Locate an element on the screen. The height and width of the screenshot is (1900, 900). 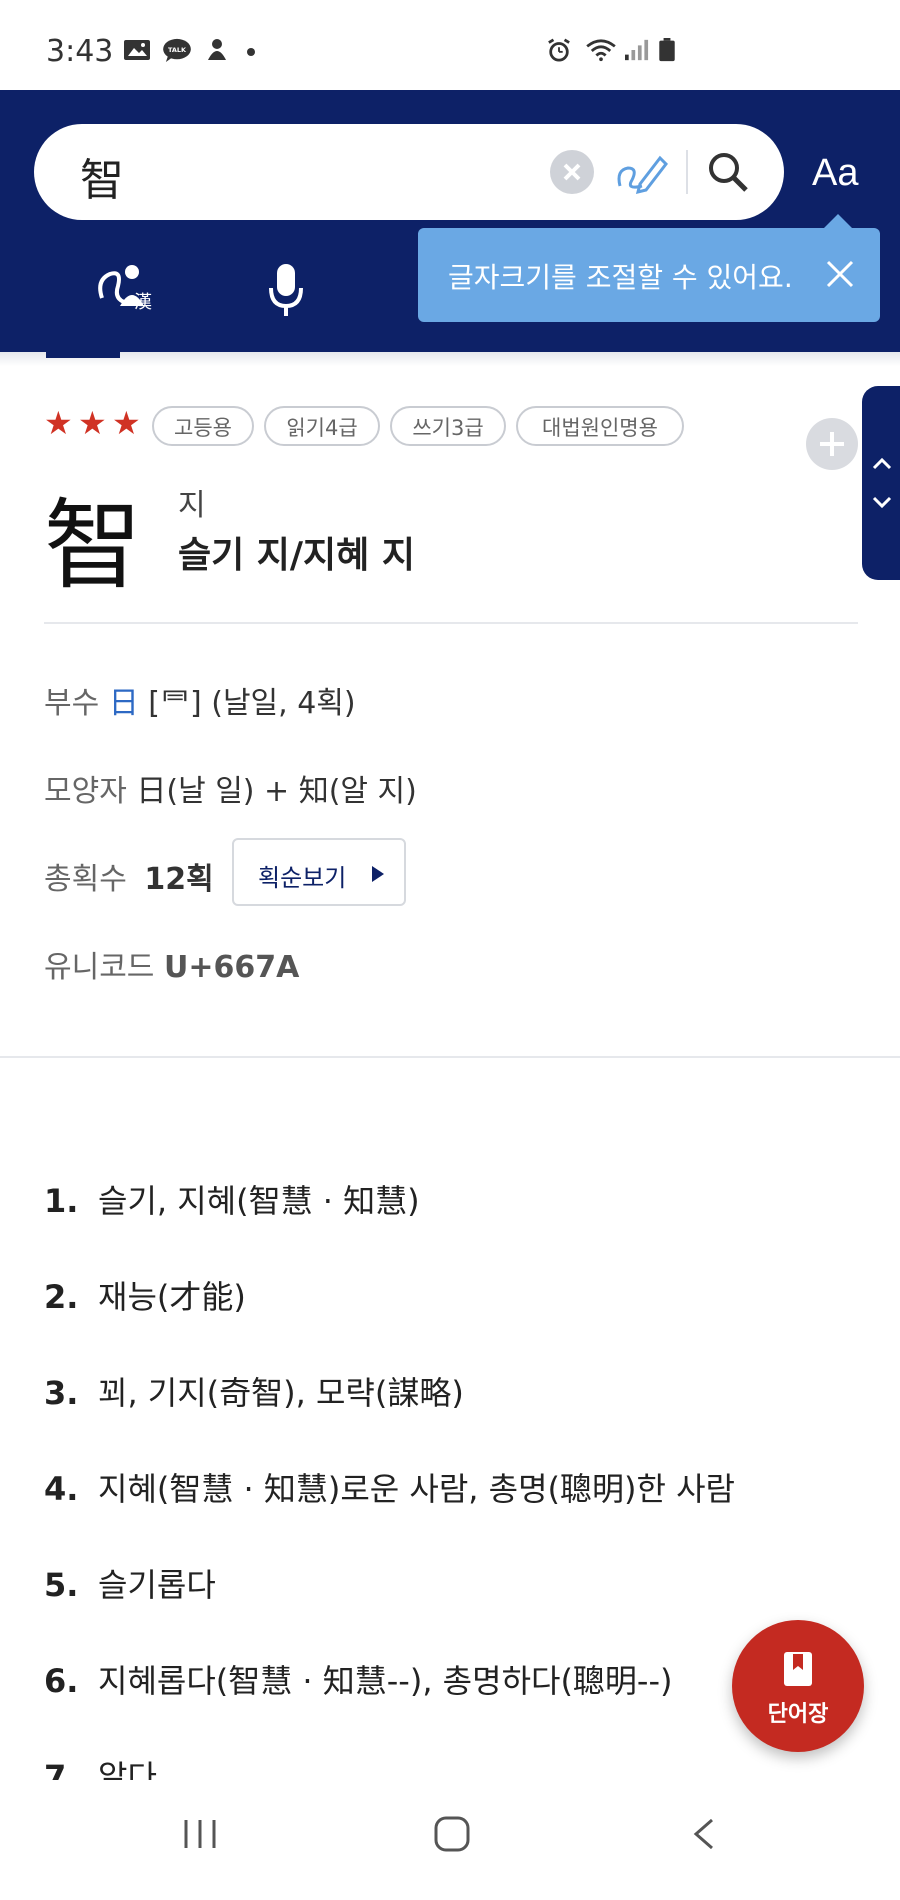
wordbook-fab: 단어장 is located at coordinates (798, 1686).